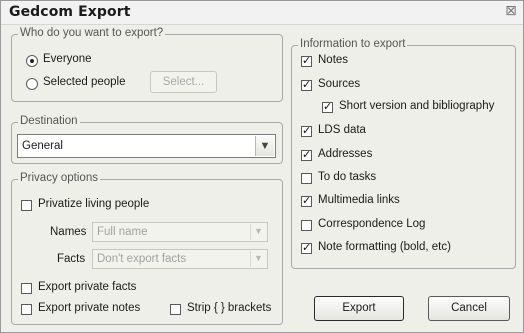 The width and height of the screenshot is (524, 333). What do you see at coordinates (180, 232) in the screenshot?
I see `names-select: Full name ▼` at bounding box center [180, 232].